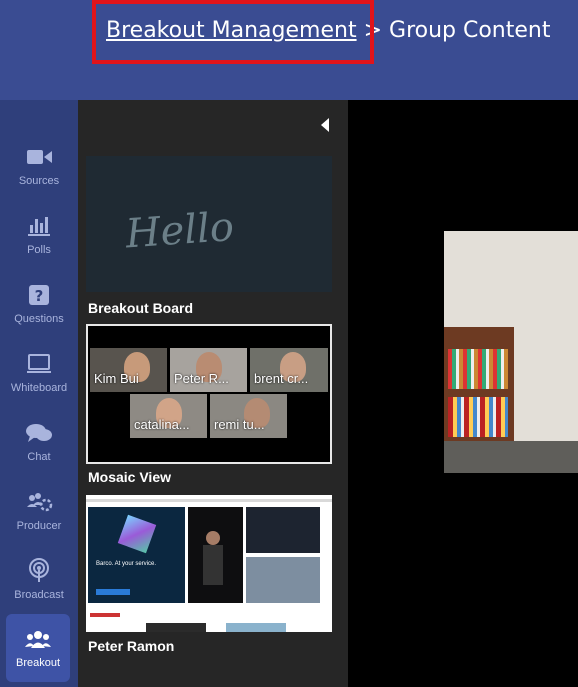  Describe the element at coordinates (126, 564) in the screenshot. I see `barco-tagline: Barco. At your service.` at that location.